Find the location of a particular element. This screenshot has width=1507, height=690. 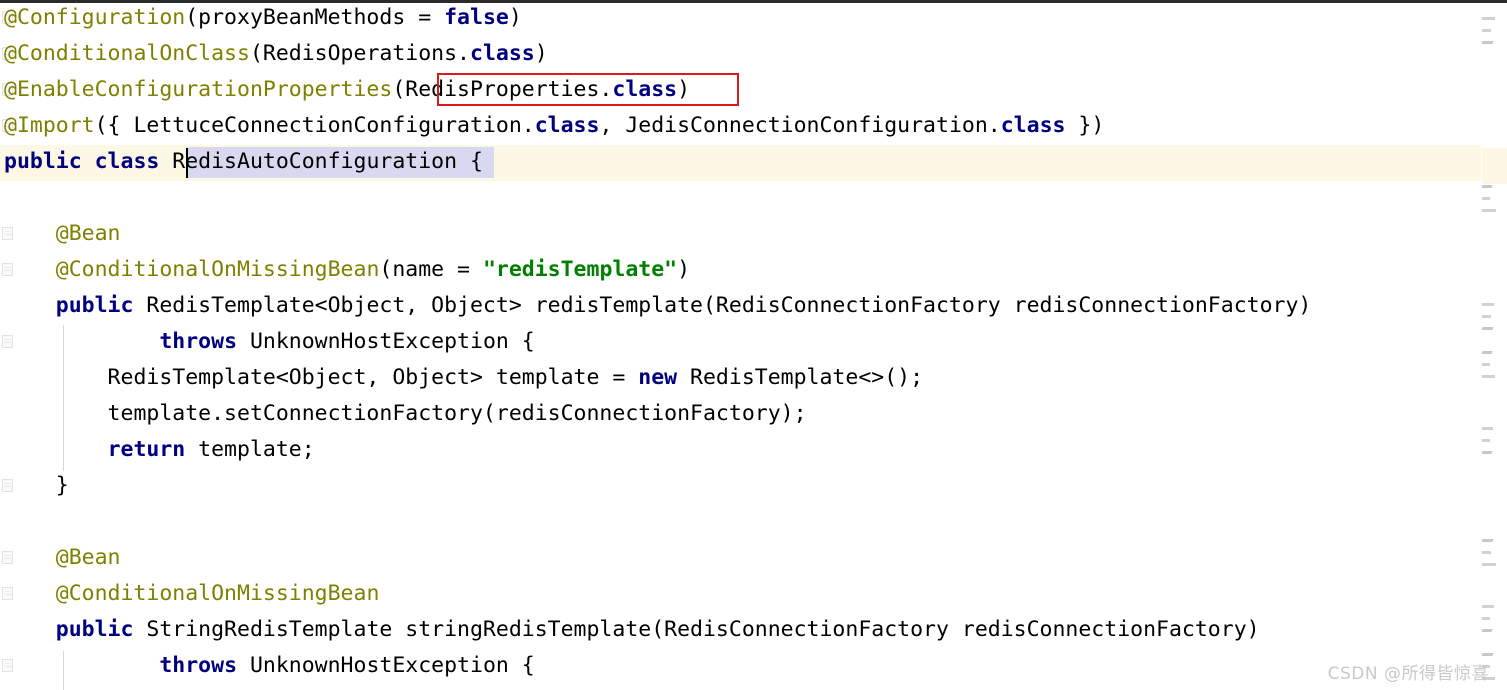

code-token-txt: RedisTemplate<Object, Object> template = is located at coordinates (321, 377).